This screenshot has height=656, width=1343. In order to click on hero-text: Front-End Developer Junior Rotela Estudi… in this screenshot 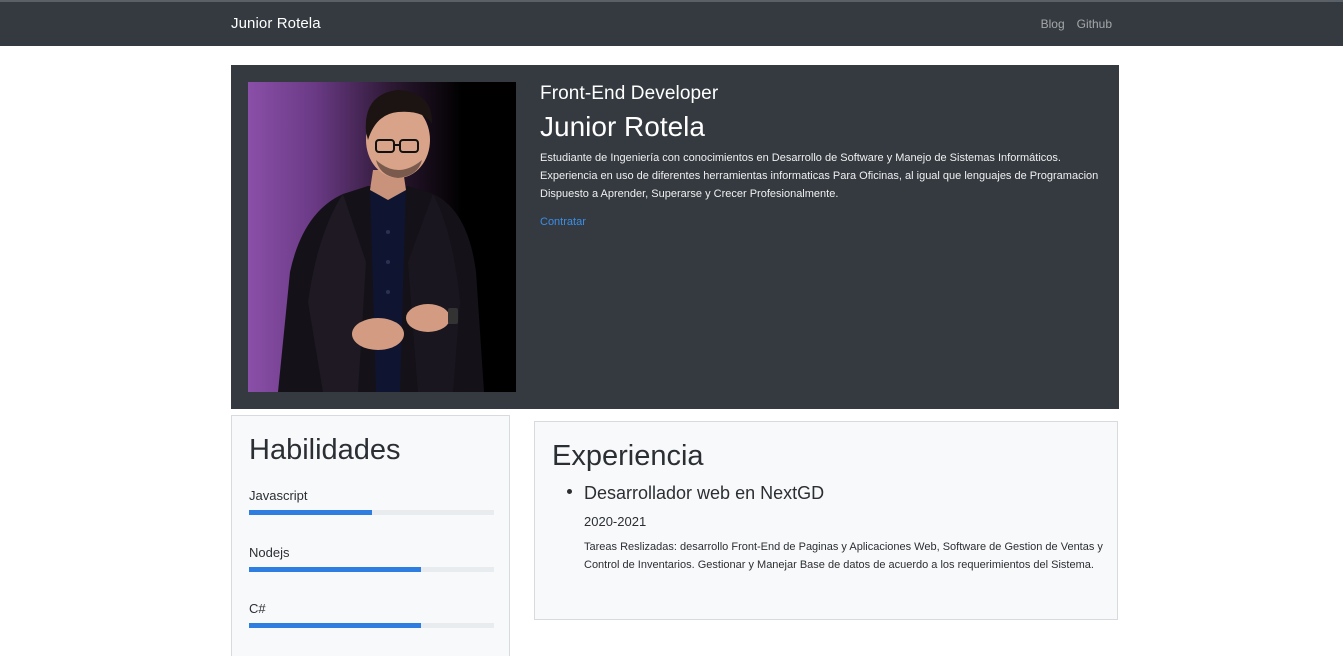, I will do `click(820, 156)`.